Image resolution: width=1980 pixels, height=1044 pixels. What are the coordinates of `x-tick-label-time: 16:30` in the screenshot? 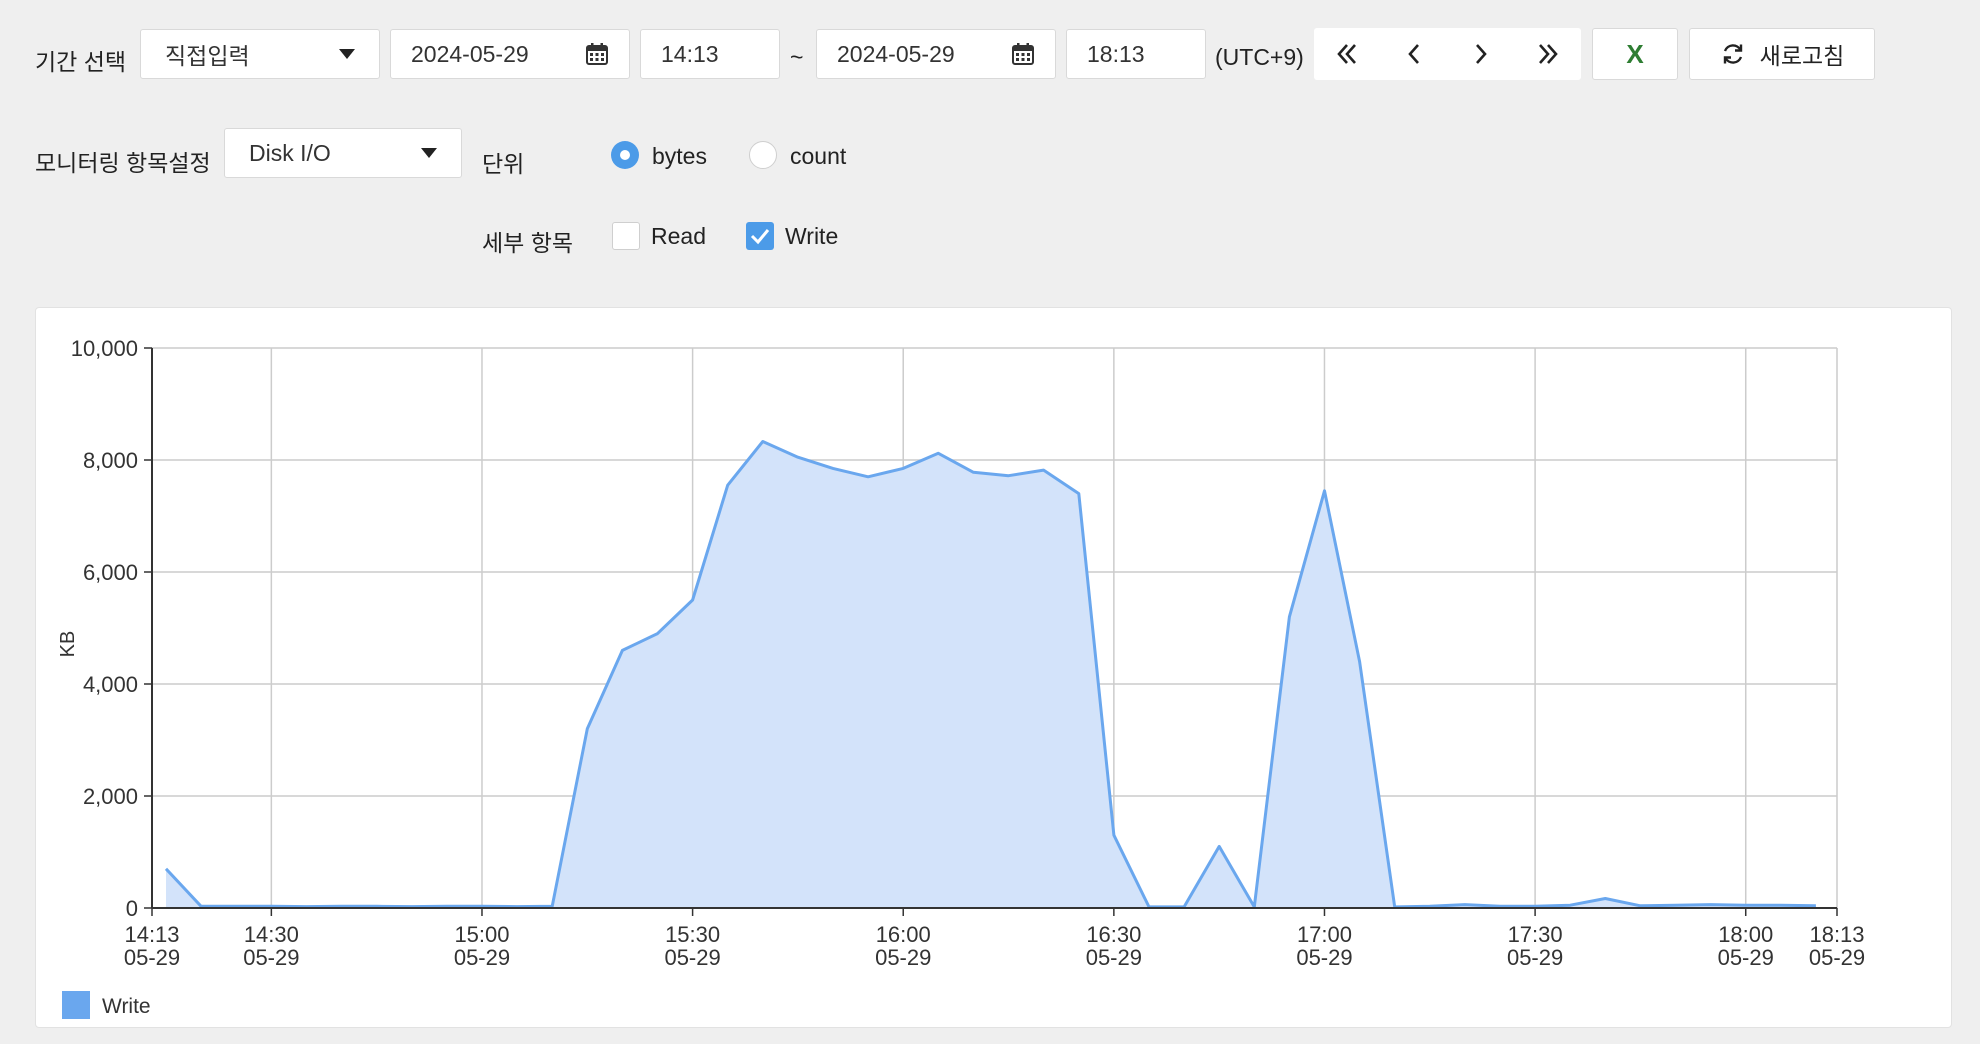 It's located at (1113, 934).